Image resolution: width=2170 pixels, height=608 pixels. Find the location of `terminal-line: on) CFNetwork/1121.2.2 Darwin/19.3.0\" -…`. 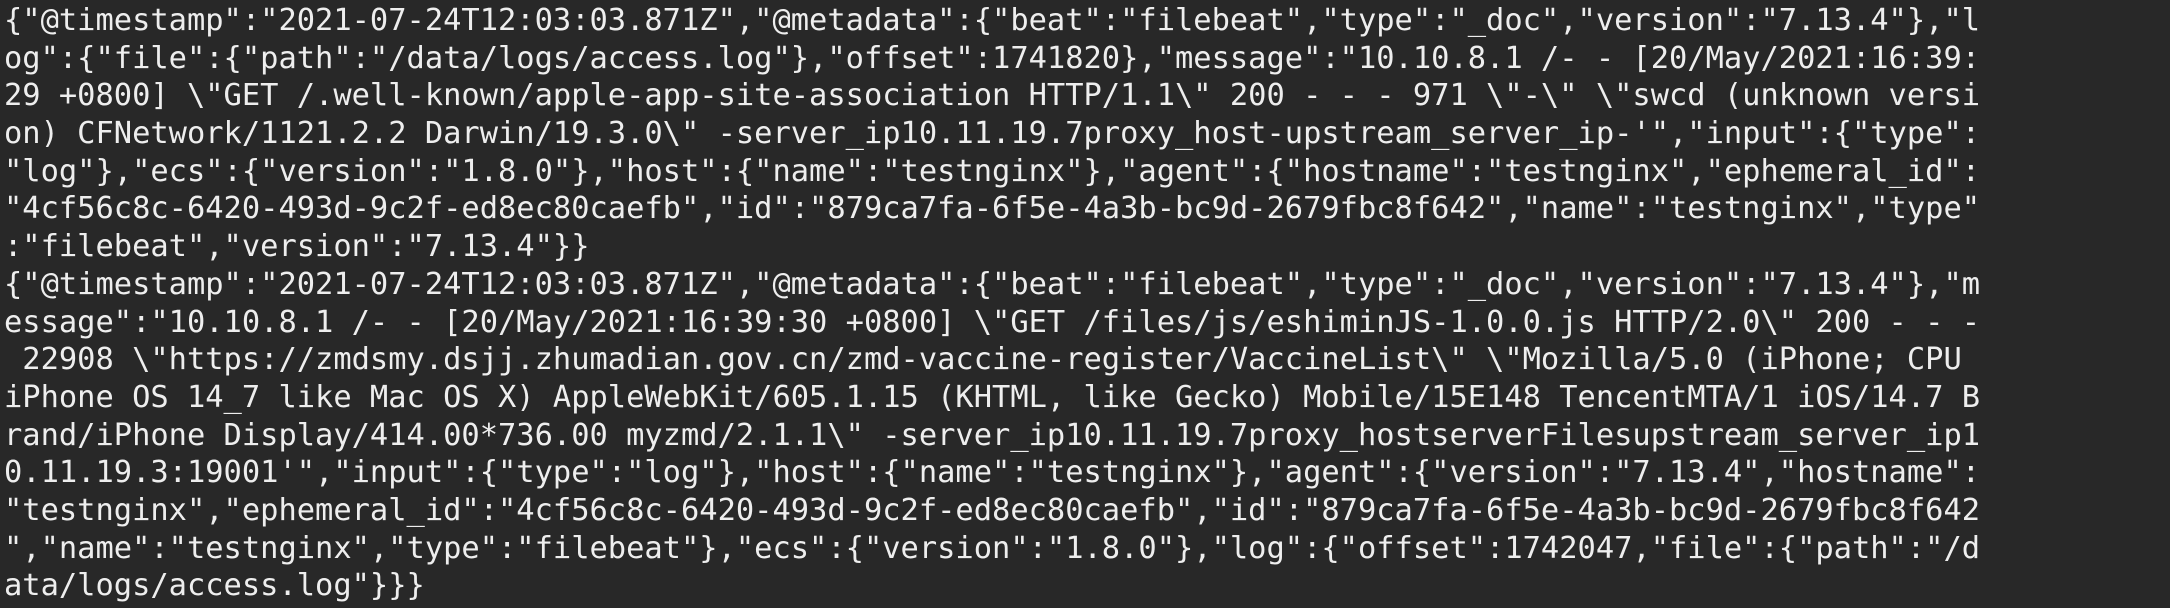

terminal-line: on) CFNetwork/1121.2.2 Darwin/19.3.0\" -… is located at coordinates (992, 134).